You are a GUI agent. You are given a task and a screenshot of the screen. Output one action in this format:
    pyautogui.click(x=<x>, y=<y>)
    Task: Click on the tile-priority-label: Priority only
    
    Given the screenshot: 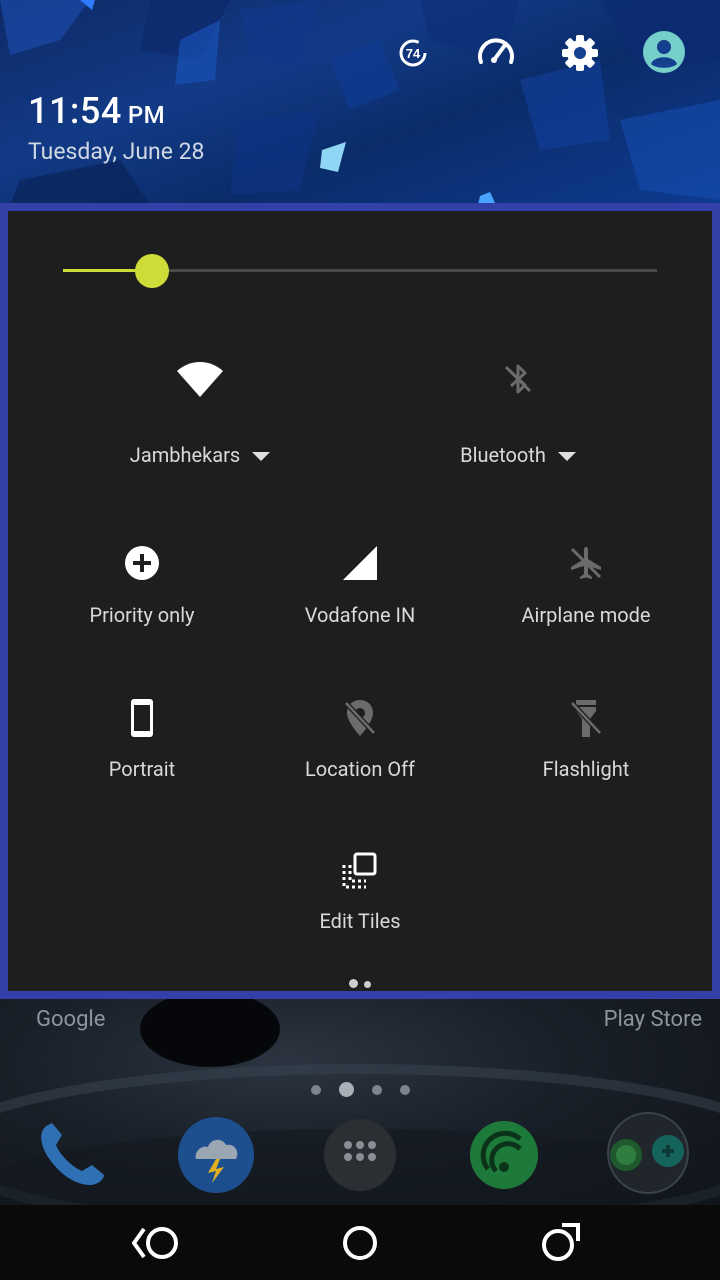 What is the action you would take?
    pyautogui.click(x=142, y=615)
    